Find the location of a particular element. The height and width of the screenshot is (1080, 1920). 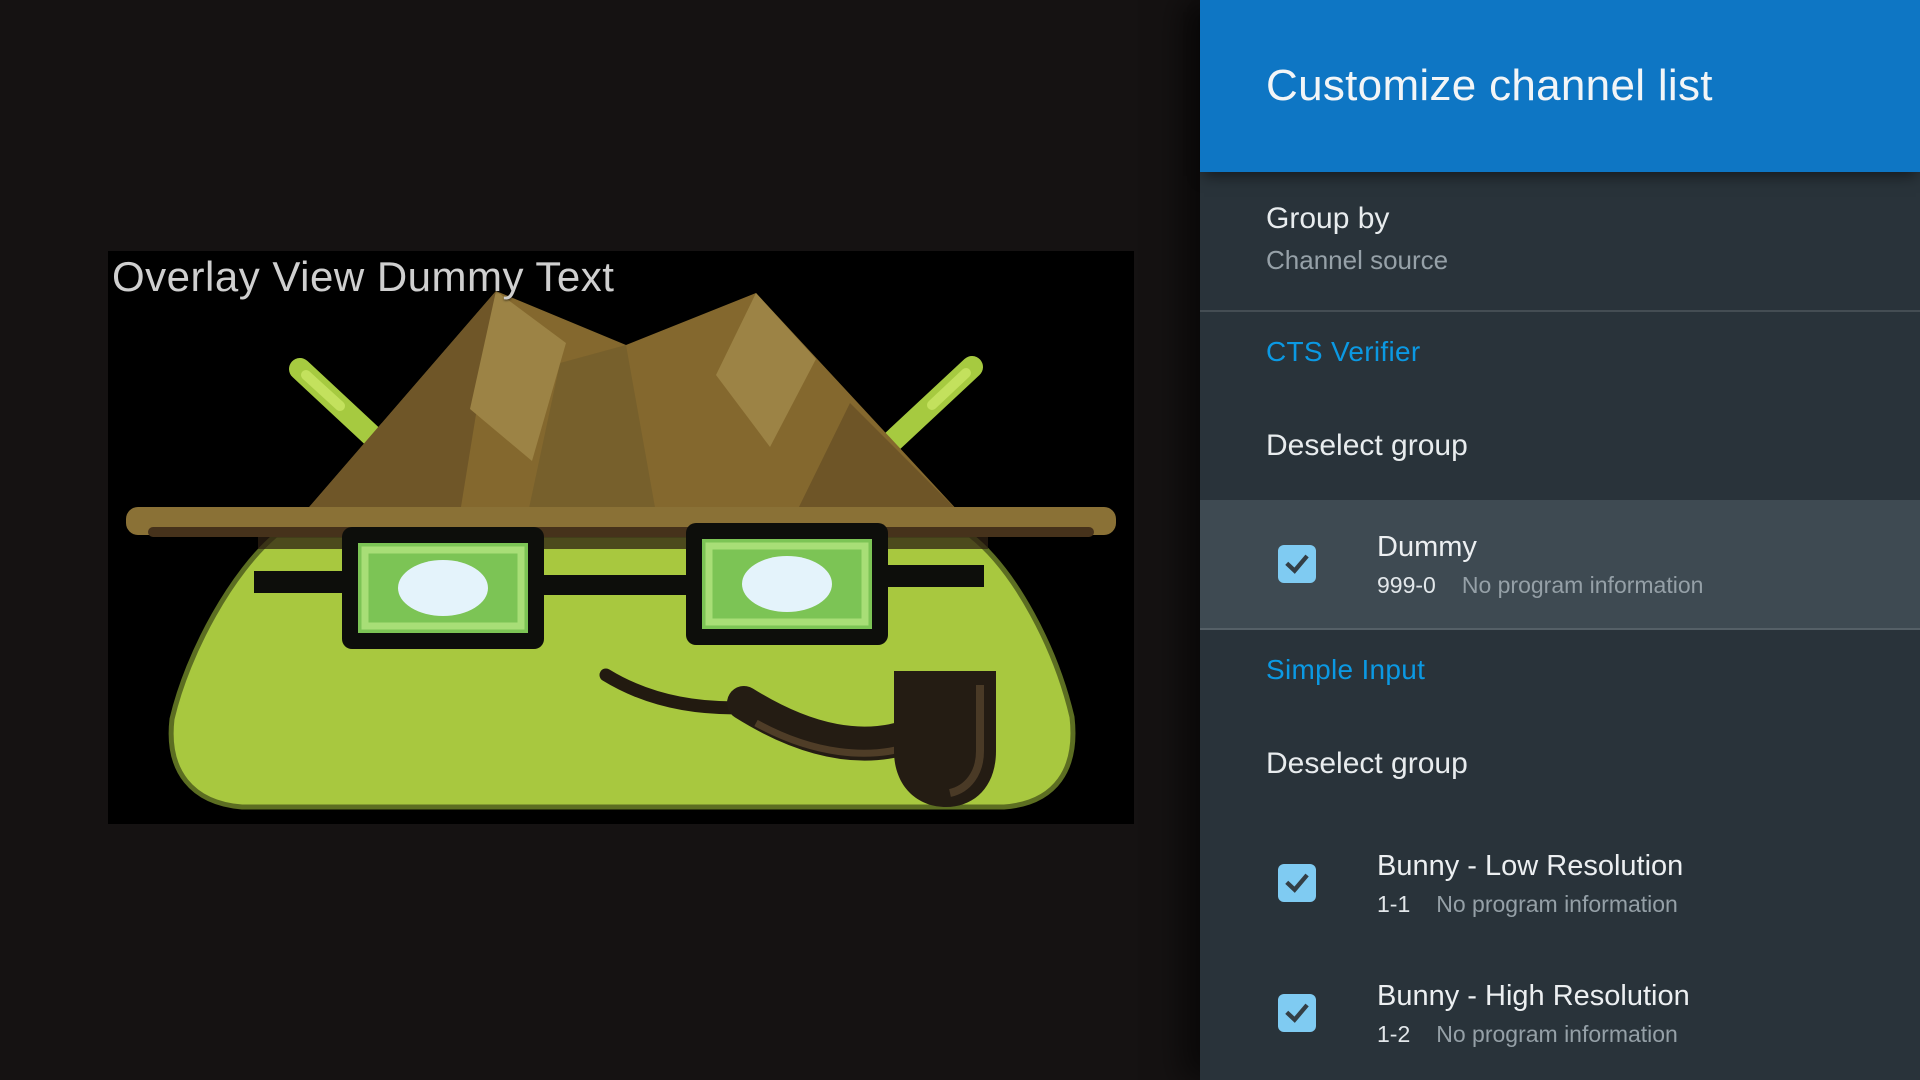

channel-subtitle: 1-2 No program information is located at coordinates (1533, 1034).